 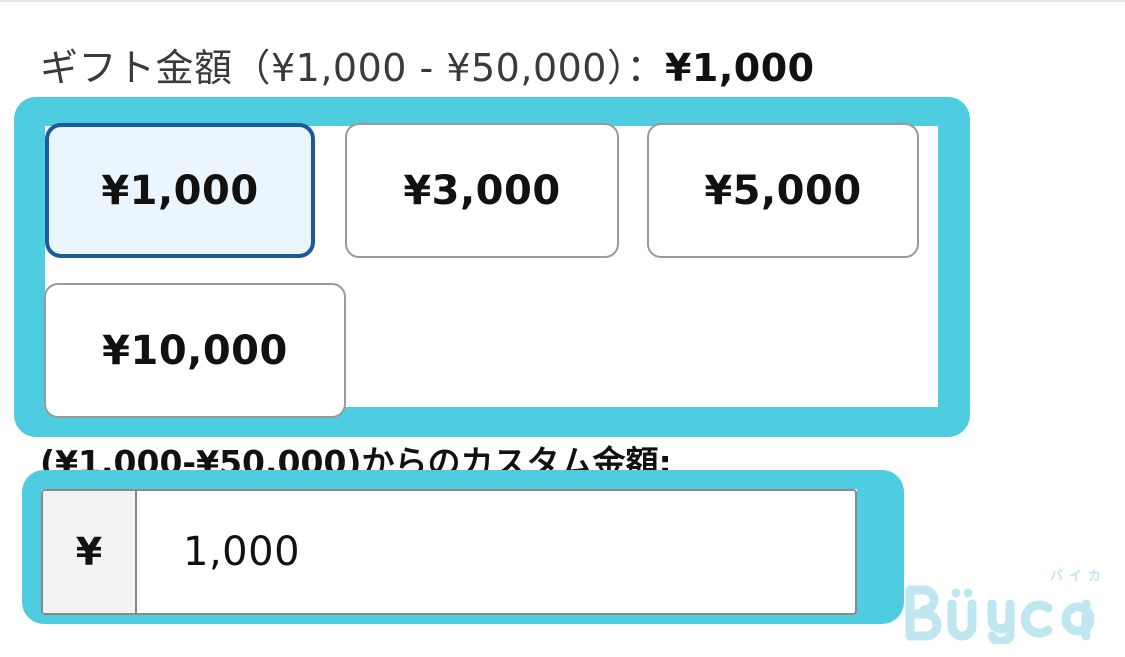 I want to click on preset-amount-button-1000: ¥1,000, so click(x=180, y=190).